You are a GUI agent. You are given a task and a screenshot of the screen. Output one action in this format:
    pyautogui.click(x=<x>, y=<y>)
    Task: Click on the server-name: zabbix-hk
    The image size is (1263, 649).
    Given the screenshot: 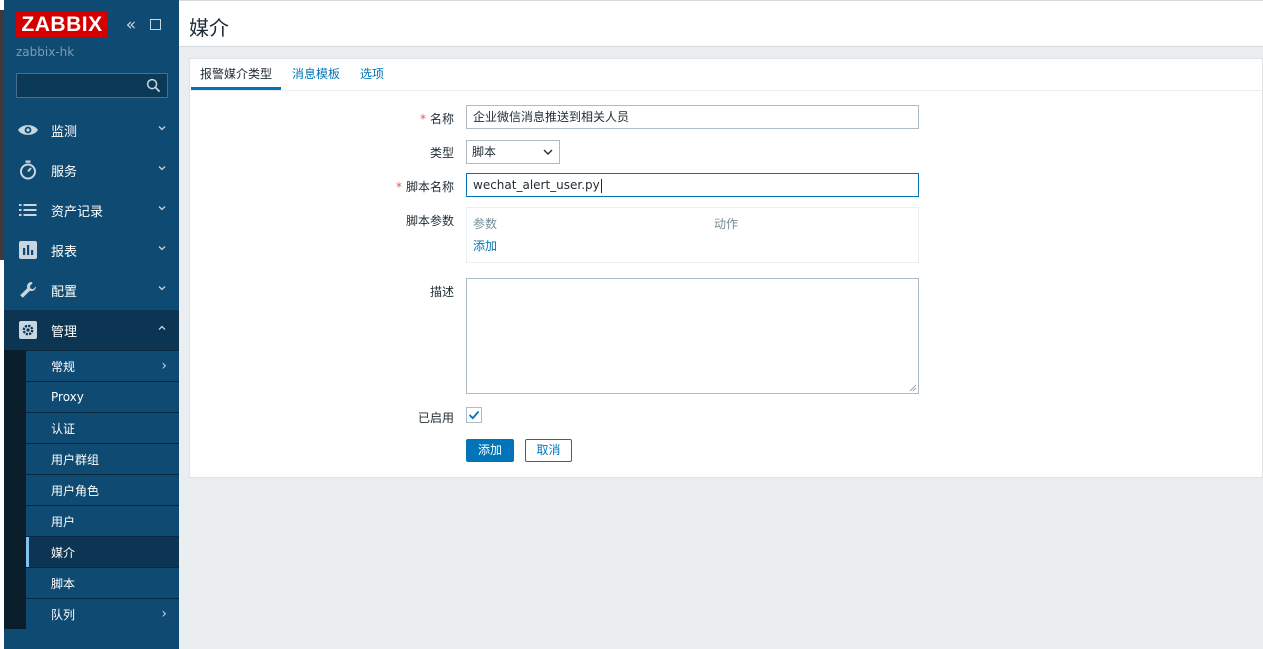 What is the action you would take?
    pyautogui.click(x=45, y=52)
    